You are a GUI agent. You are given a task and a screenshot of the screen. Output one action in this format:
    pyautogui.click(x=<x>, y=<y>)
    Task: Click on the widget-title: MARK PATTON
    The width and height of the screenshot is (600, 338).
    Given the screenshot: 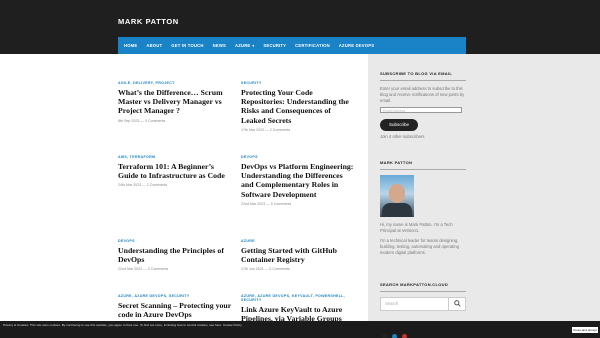 What is the action you would take?
    pyautogui.click(x=396, y=162)
    